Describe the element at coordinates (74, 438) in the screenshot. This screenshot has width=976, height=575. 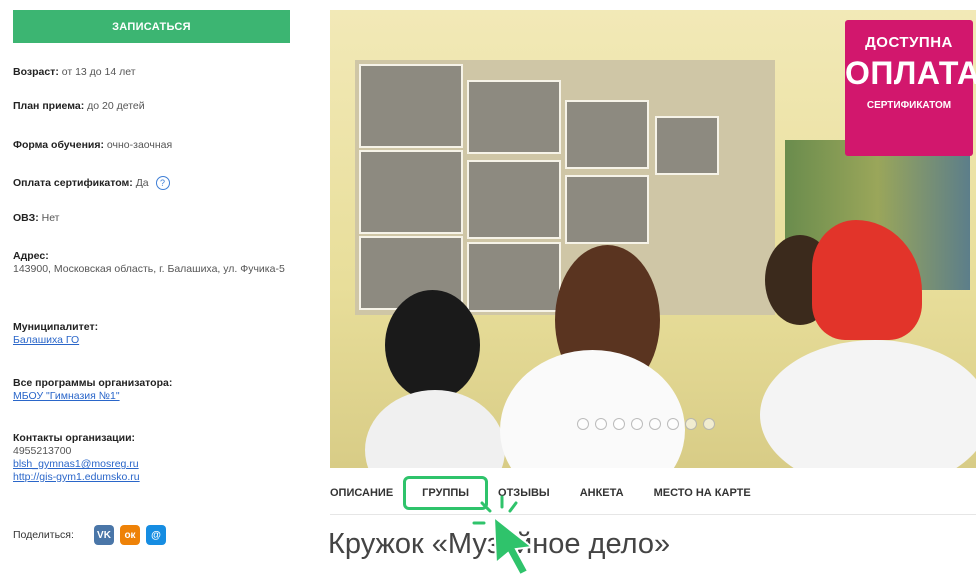
I see `contacts-label: Контакты организации:` at that location.